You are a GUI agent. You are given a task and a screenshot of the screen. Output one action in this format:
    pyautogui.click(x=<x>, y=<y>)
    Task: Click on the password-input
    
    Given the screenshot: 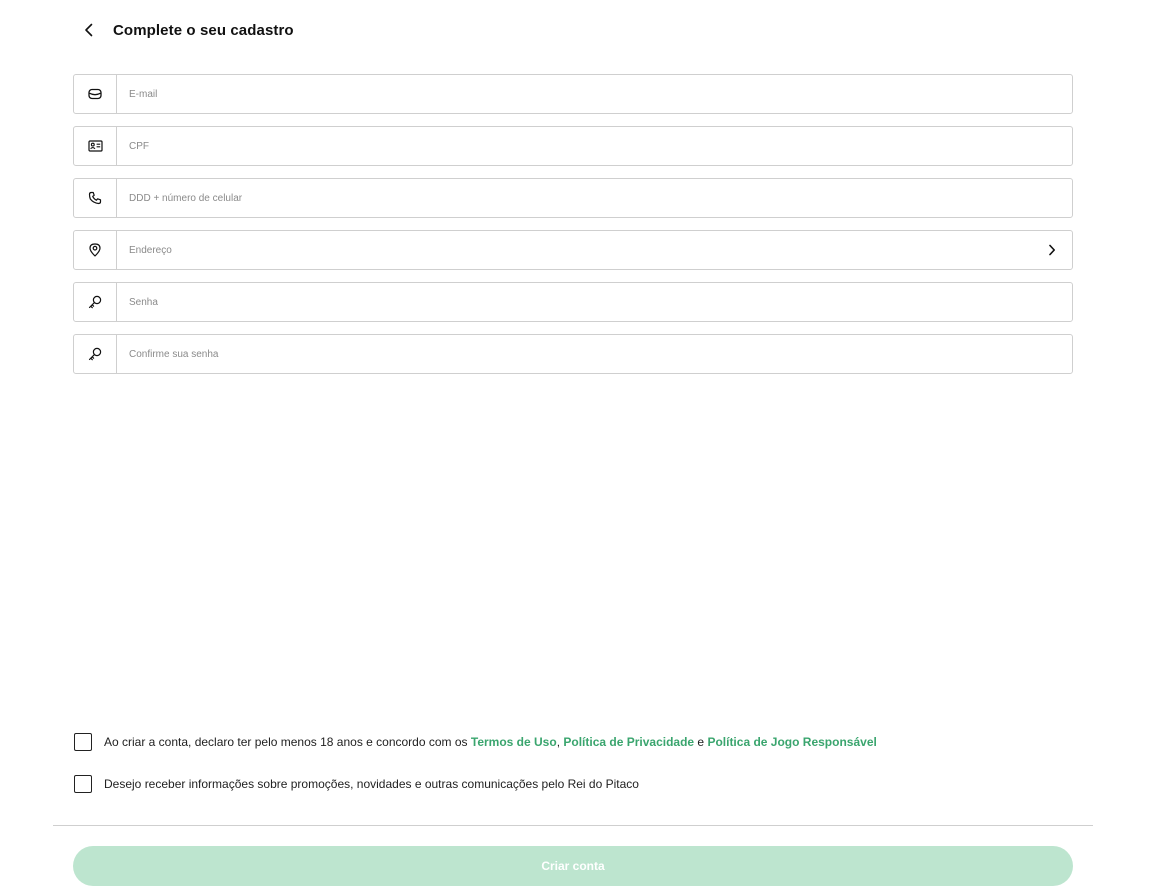 What is the action you would take?
    pyautogui.click(x=594, y=302)
    